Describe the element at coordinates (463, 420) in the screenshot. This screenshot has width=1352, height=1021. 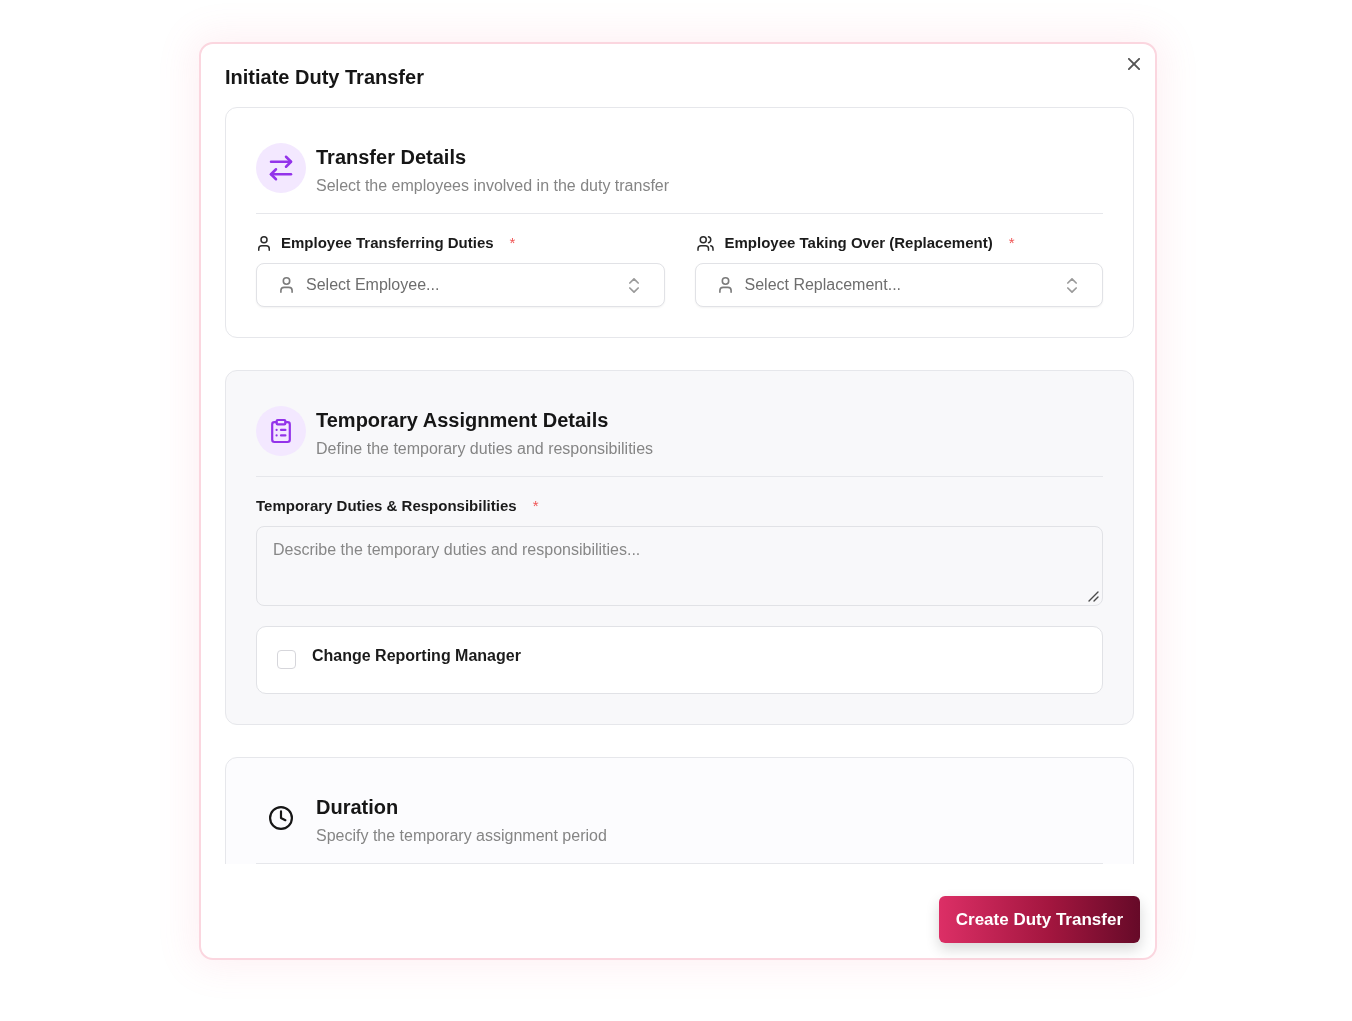
I see `section-title: Temporary Assignment Details` at that location.